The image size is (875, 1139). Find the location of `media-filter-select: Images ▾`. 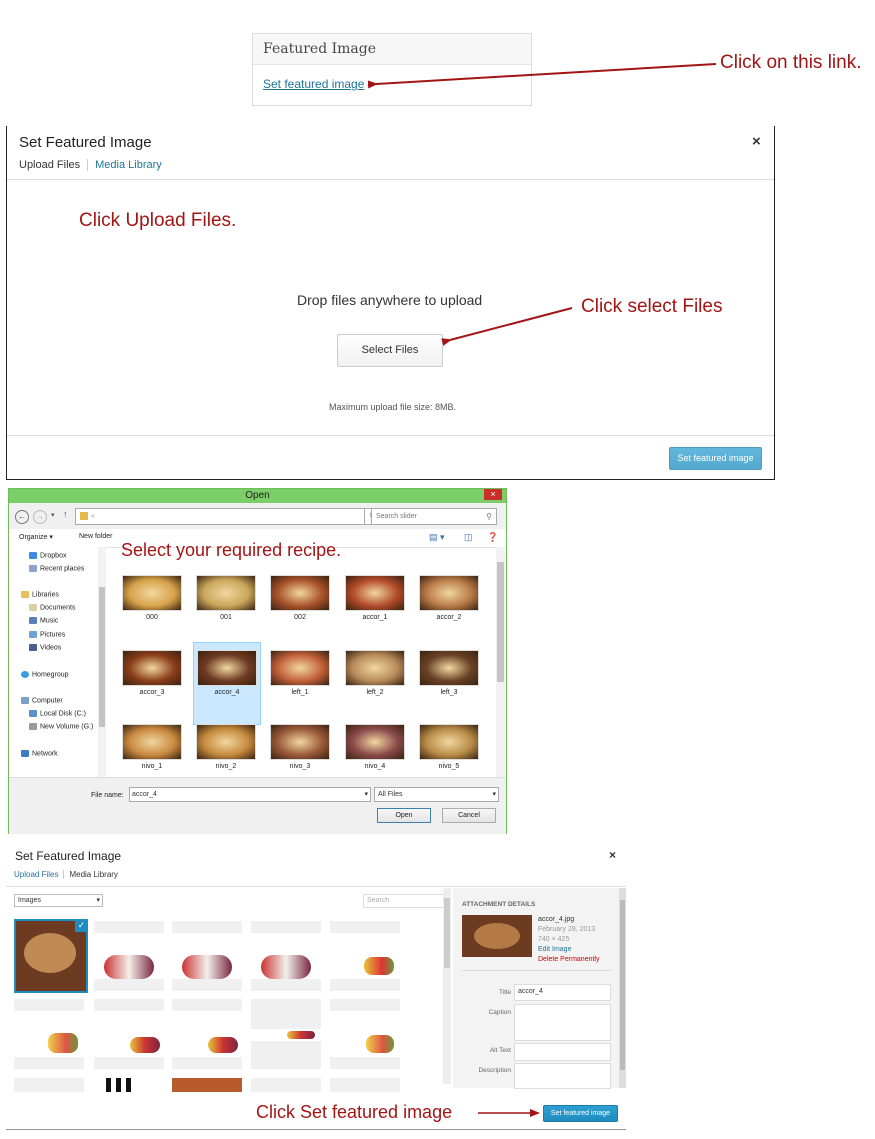

media-filter-select: Images ▾ is located at coordinates (58, 900).